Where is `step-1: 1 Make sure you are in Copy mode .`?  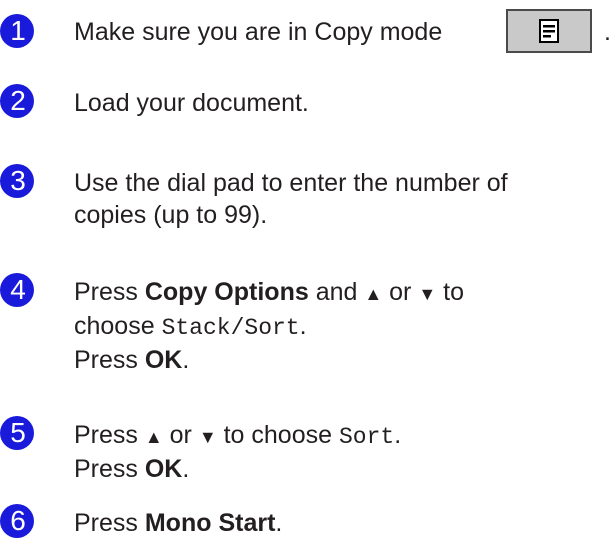 step-1: 1 Make sure you are in Copy mode . is located at coordinates (306, 34).